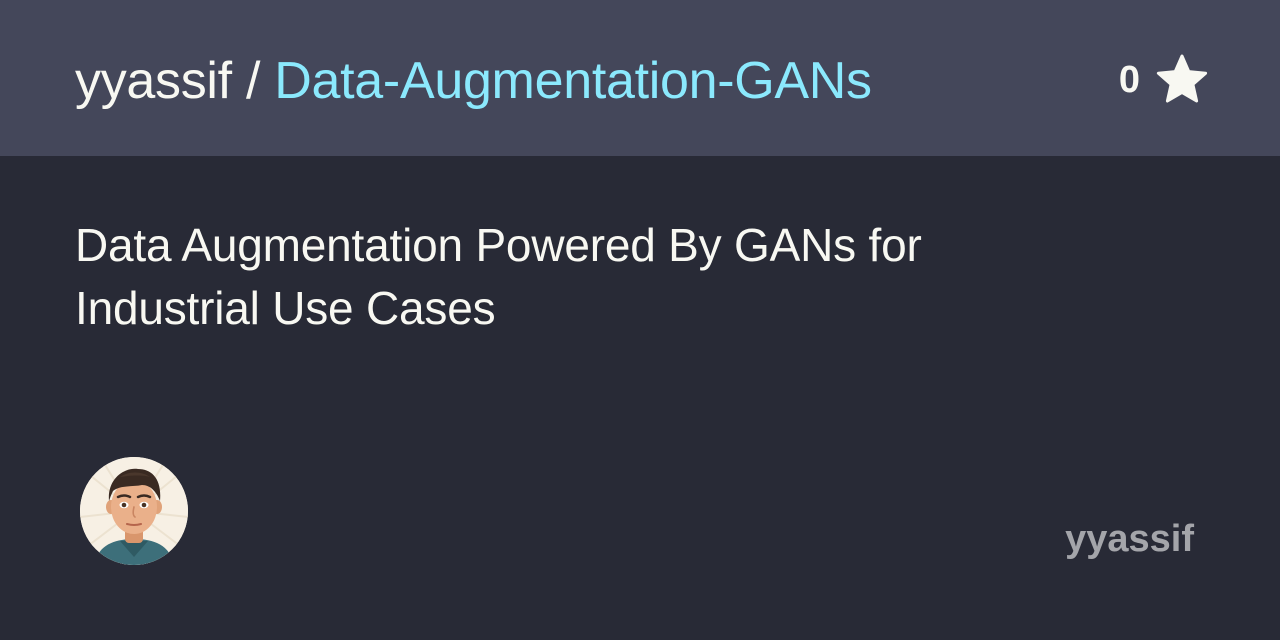  Describe the element at coordinates (573, 81) in the screenshot. I see `repo-name: Data-Augmentation-GANs` at that location.